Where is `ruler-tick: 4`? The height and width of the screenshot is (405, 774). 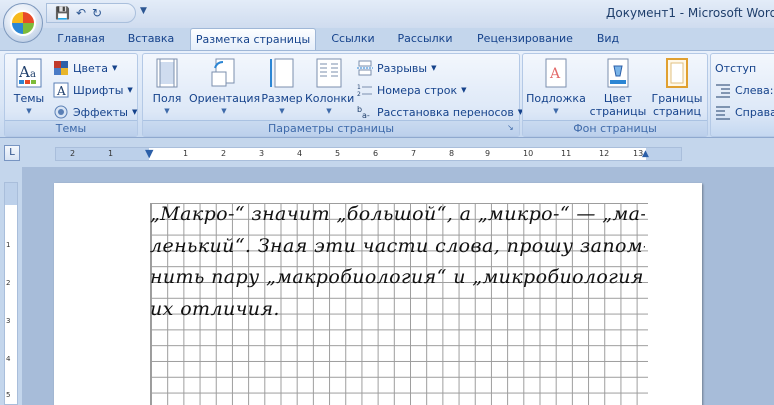 ruler-tick: 4 is located at coordinates (300, 153).